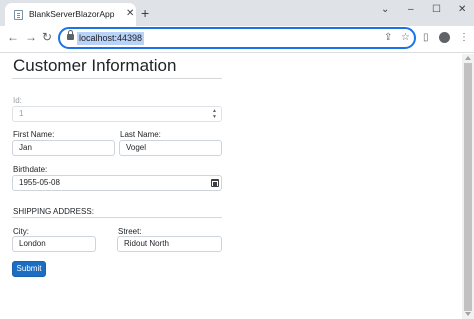 The width and height of the screenshot is (474, 319). I want to click on scrollbar-thumb, so click(468, 187).